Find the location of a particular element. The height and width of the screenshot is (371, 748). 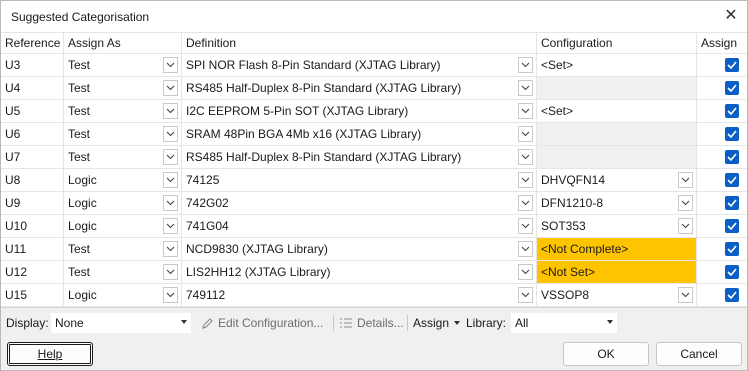

cancel-button: Cancel is located at coordinates (699, 354).